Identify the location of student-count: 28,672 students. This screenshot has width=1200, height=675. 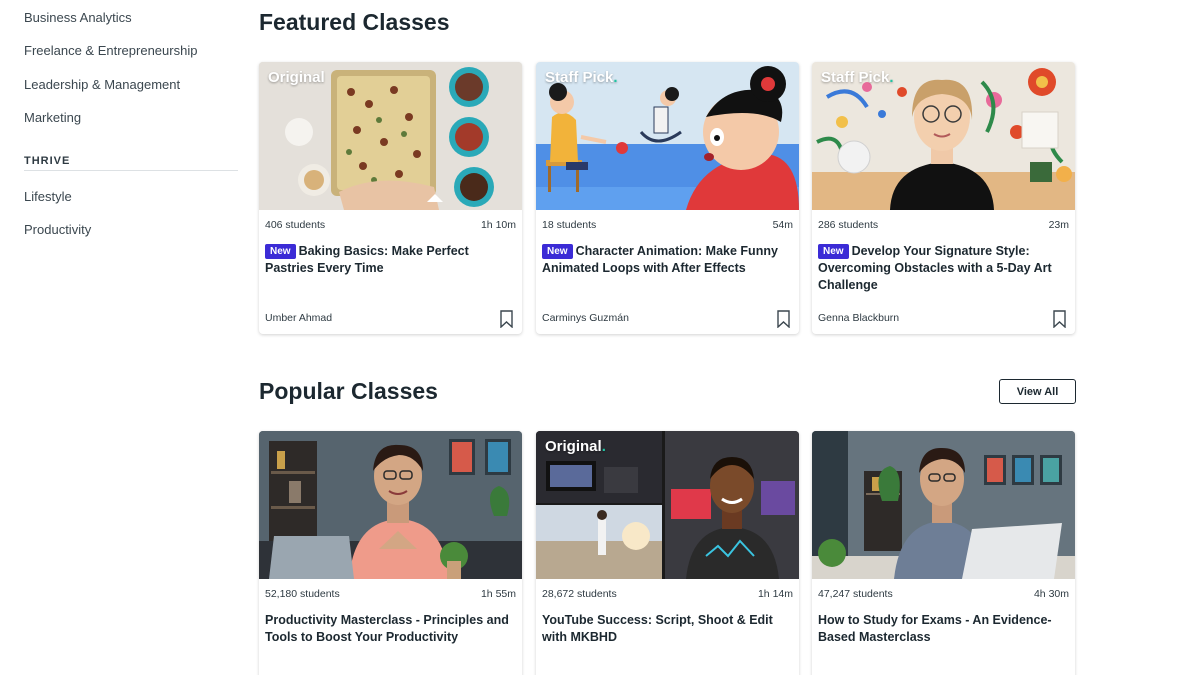
(579, 594).